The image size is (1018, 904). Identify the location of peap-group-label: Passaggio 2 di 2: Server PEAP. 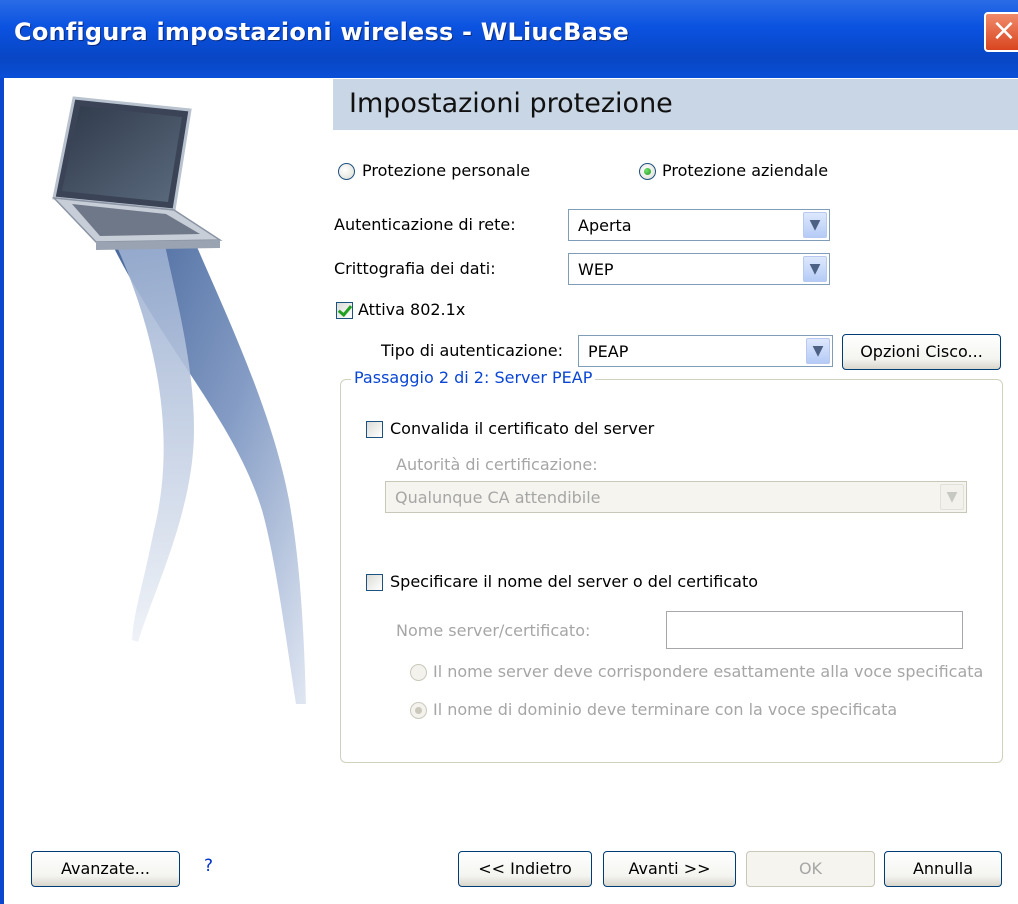
(473, 377).